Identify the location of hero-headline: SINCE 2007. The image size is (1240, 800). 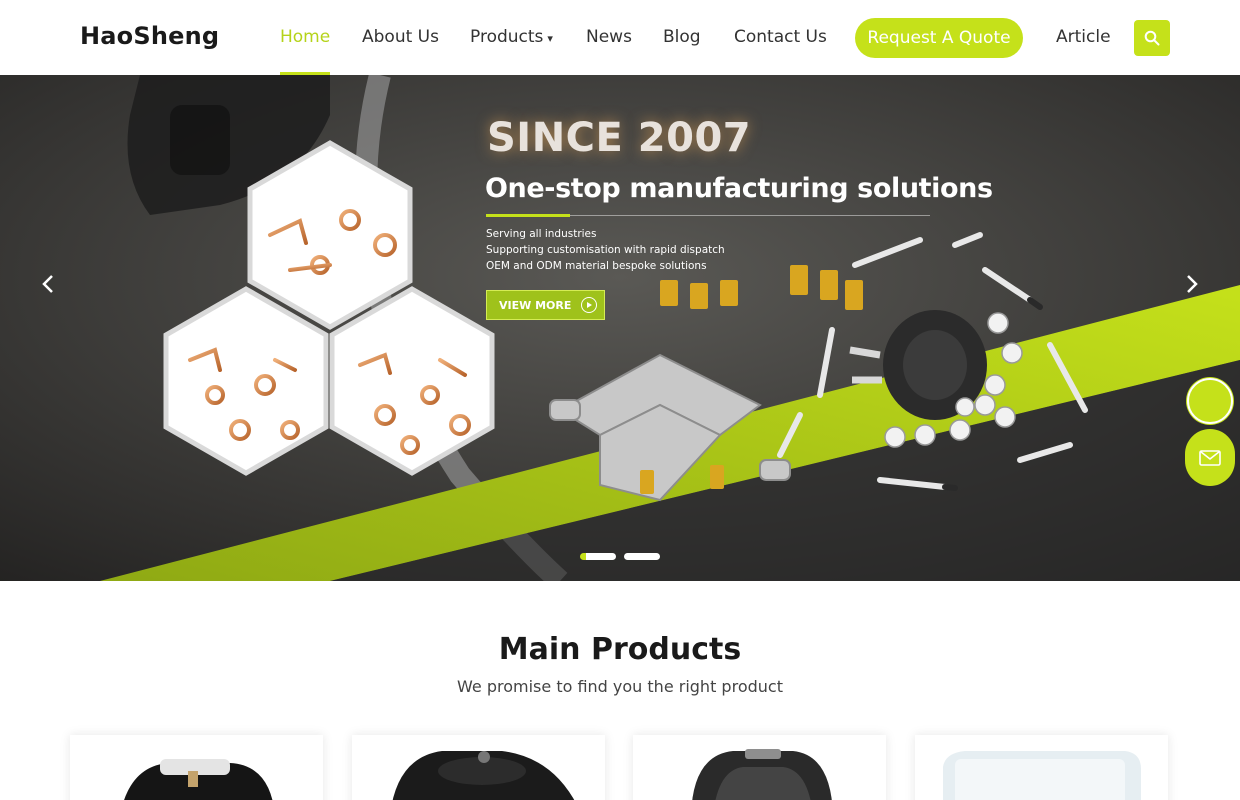
(619, 138).